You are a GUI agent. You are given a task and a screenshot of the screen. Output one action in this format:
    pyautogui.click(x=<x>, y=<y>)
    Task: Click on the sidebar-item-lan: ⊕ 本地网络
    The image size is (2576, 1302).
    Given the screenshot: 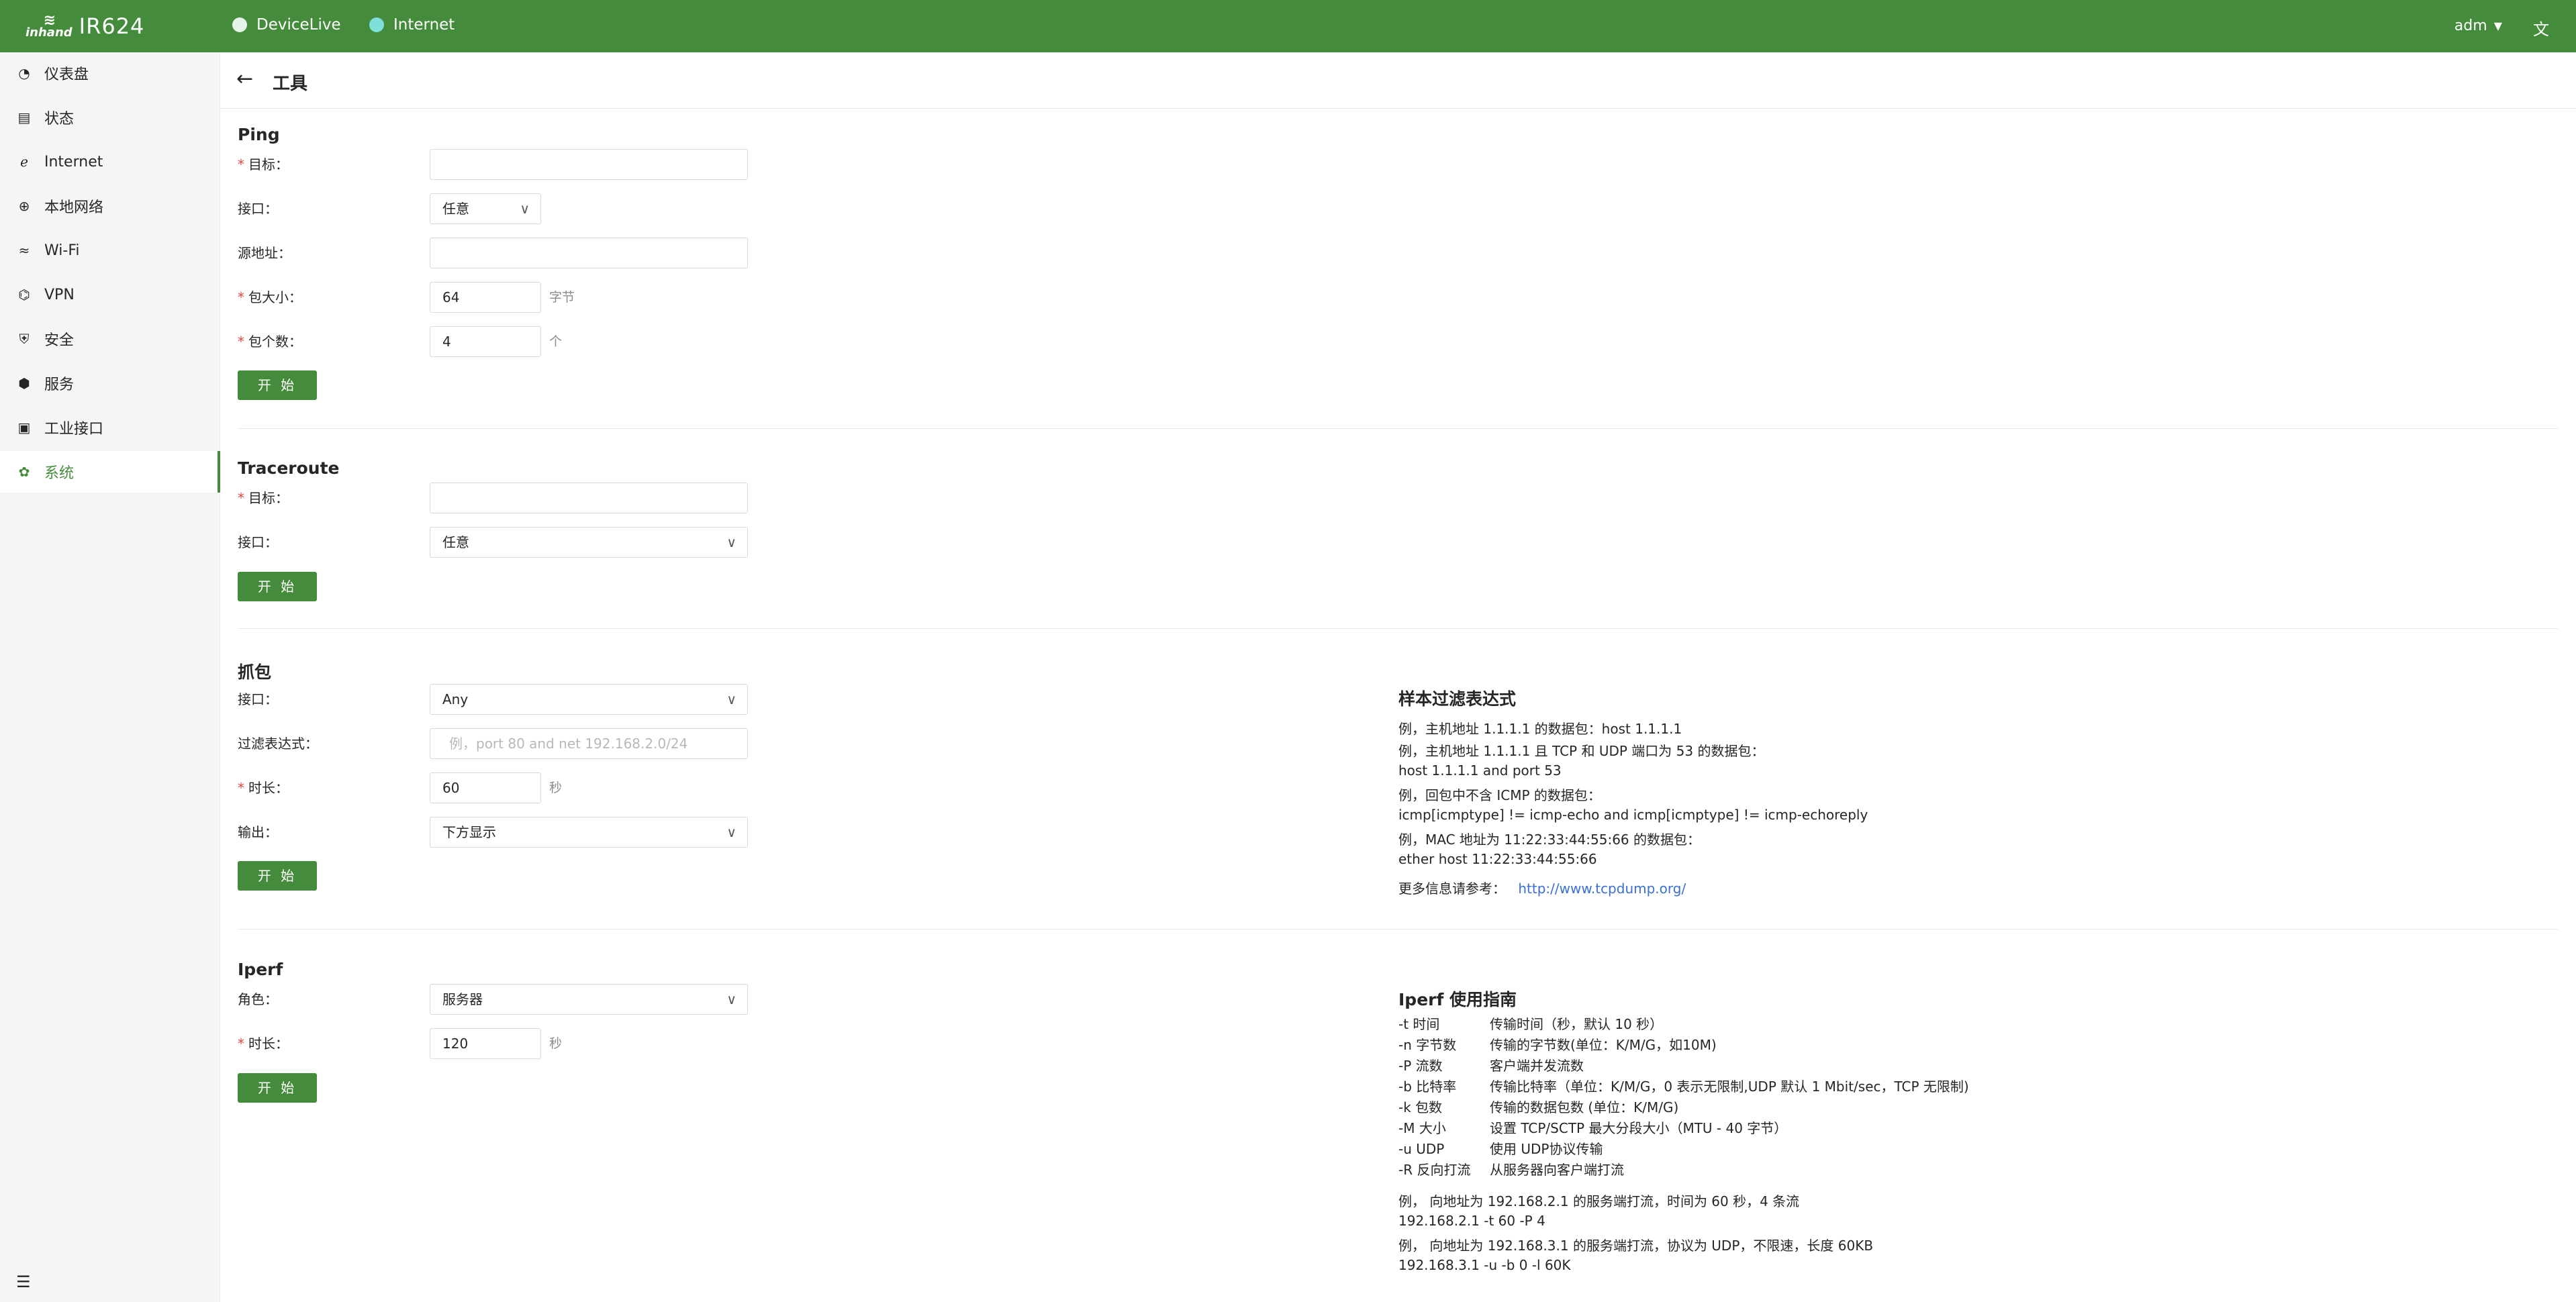 What is the action you would take?
    pyautogui.click(x=110, y=206)
    